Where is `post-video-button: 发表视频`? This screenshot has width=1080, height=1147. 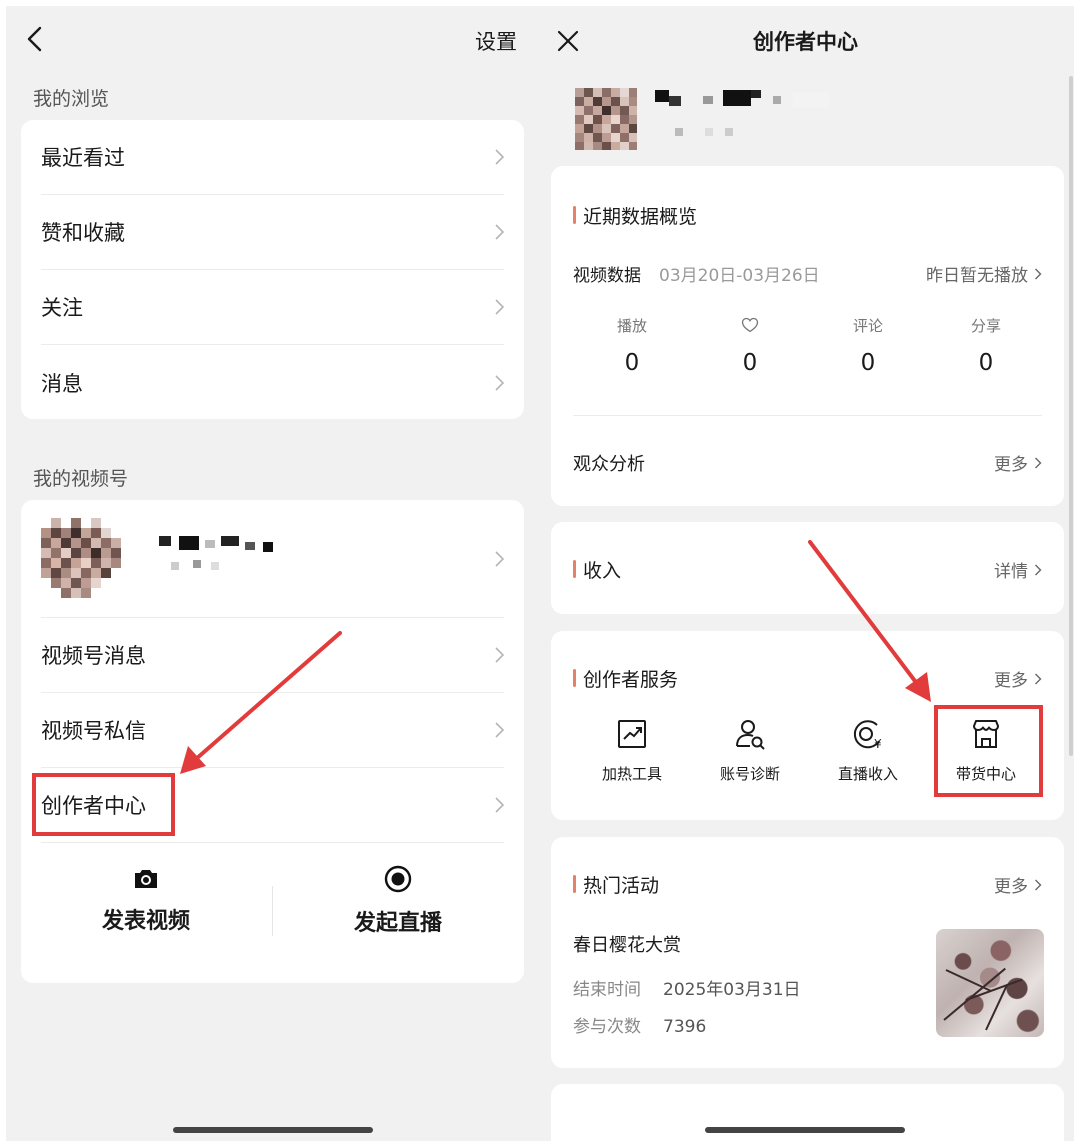
post-video-button: 发表视频 is located at coordinates (146, 901).